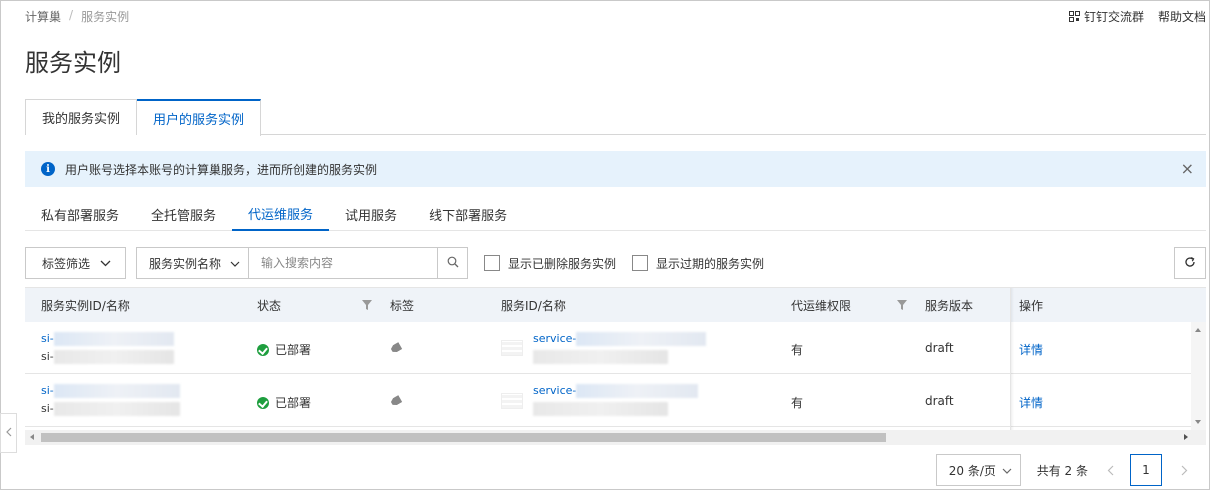 This screenshot has height=490, width=1210. Describe the element at coordinates (972, 470) in the screenshot. I see `page-size-label: 20 条/页` at that location.